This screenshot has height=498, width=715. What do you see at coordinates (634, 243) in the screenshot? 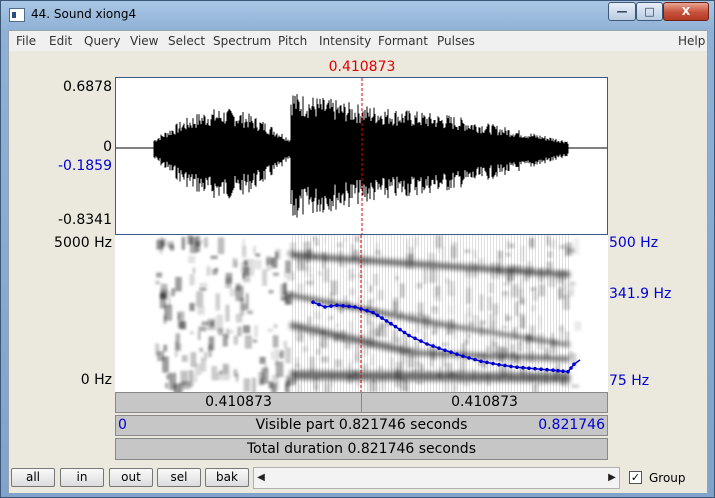
I see `pitch-top-label: 500 Hz` at bounding box center [634, 243].